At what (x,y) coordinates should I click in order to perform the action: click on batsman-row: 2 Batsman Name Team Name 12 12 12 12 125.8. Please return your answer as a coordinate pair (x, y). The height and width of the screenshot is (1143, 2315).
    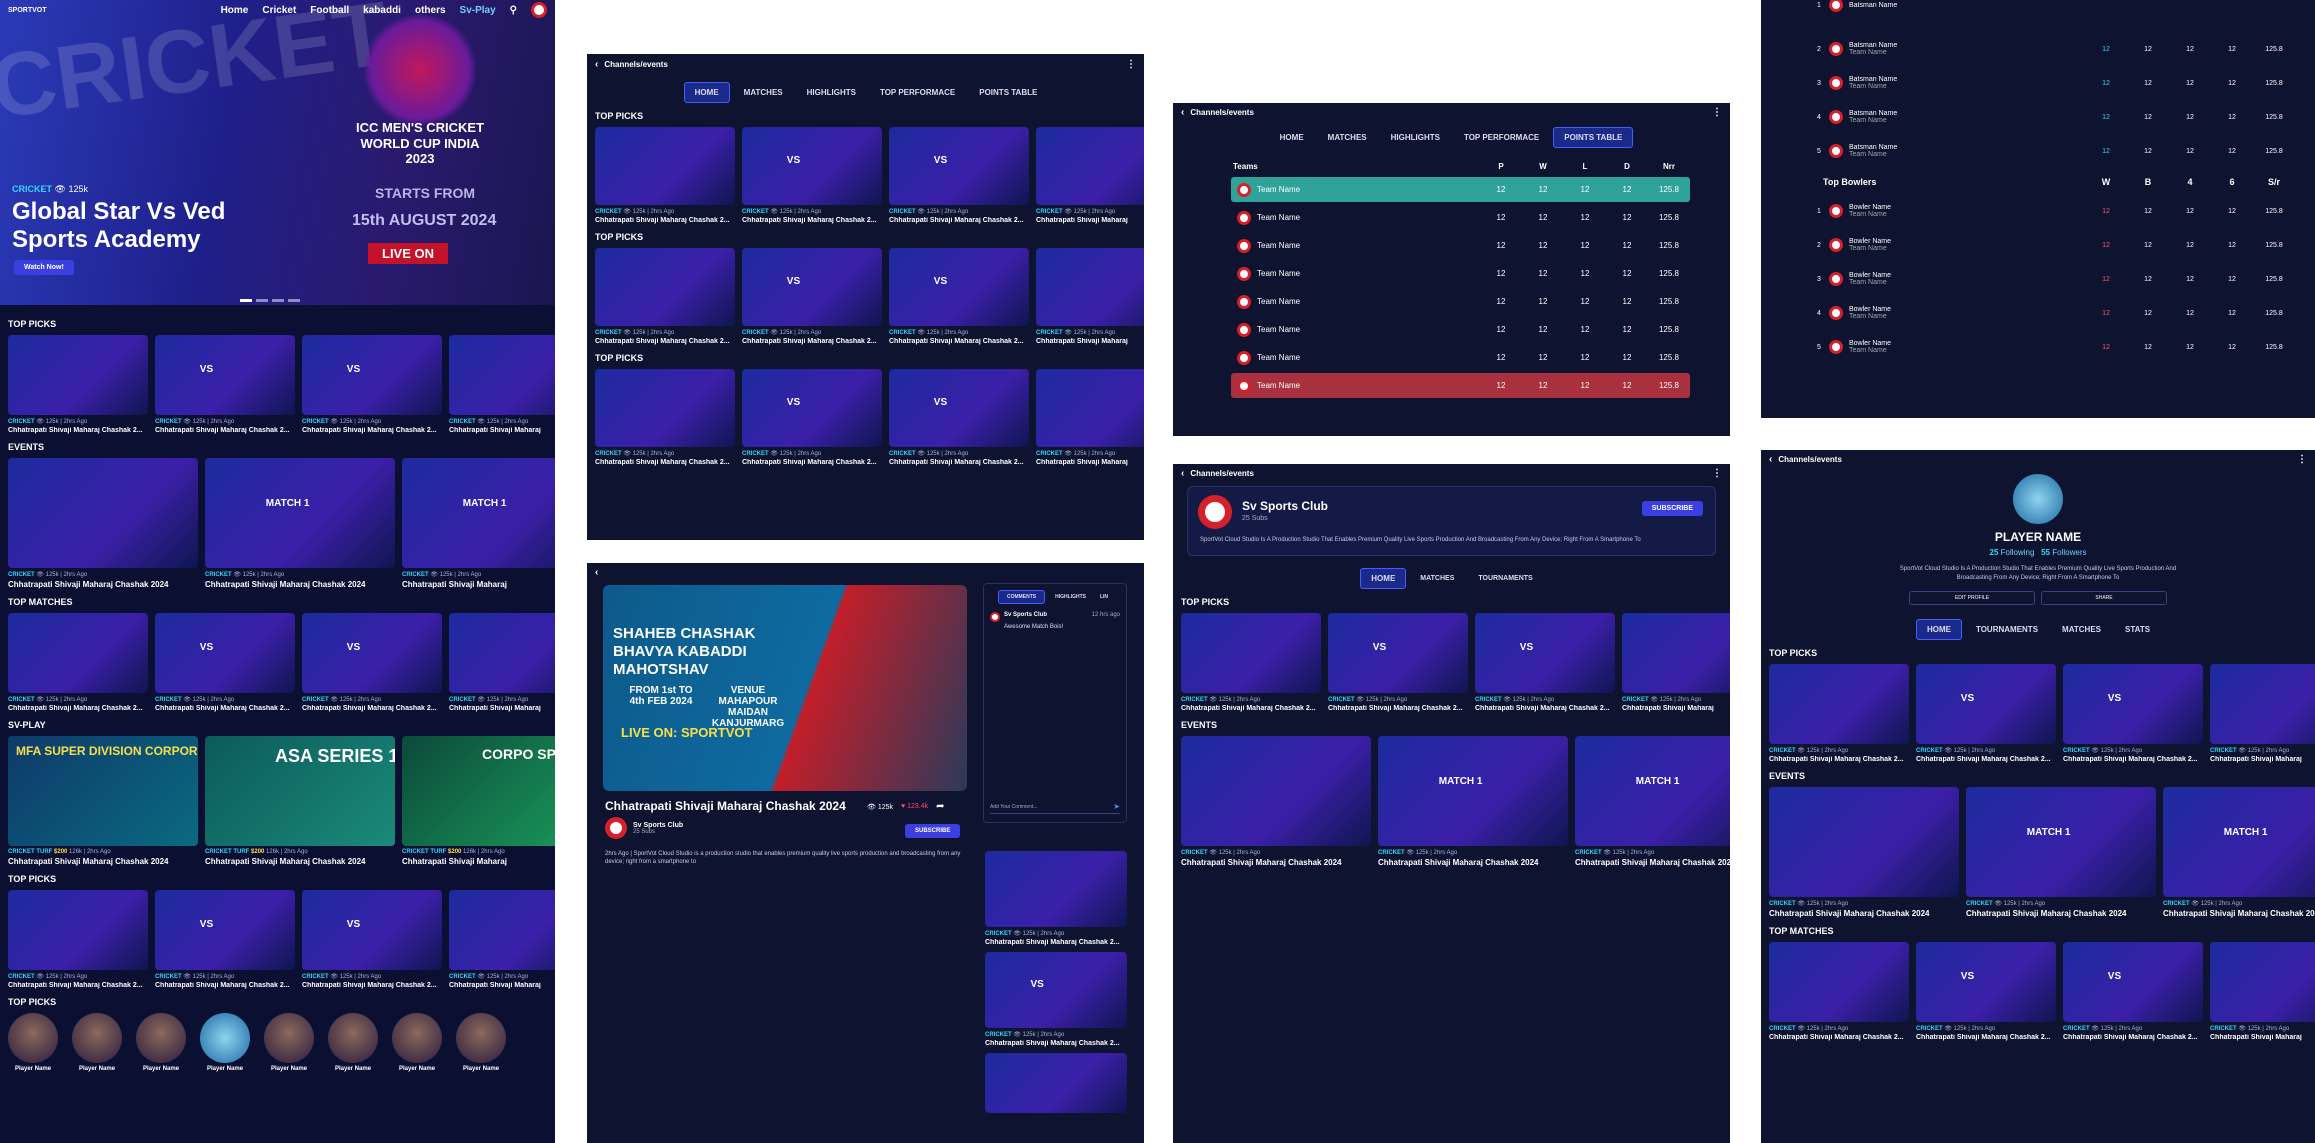
    Looking at the image, I should click on (2053, 49).